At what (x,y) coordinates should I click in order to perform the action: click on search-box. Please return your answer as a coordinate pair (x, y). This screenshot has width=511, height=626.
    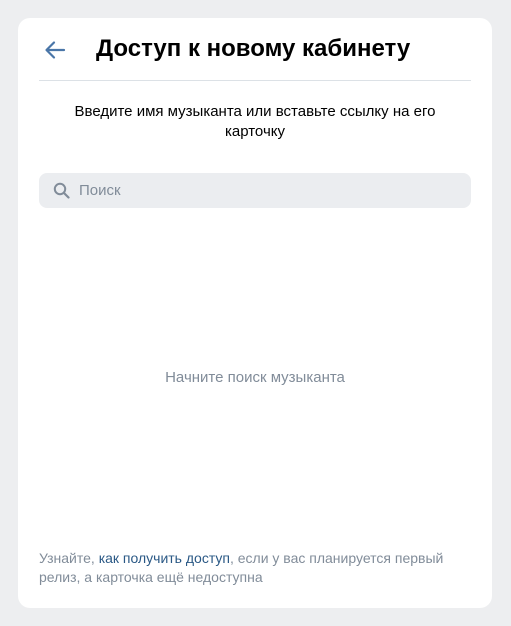
    Looking at the image, I should click on (255, 190).